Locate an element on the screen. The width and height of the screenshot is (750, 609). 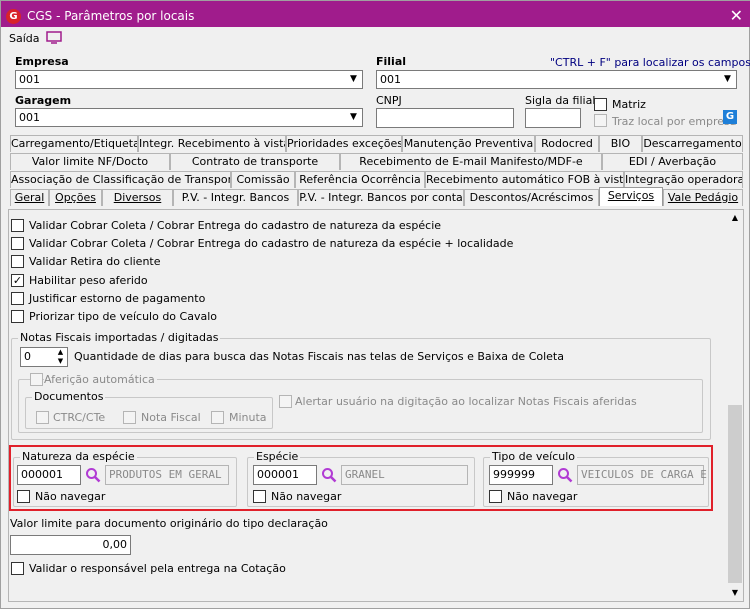
scroll-thumb is located at coordinates (735, 494).